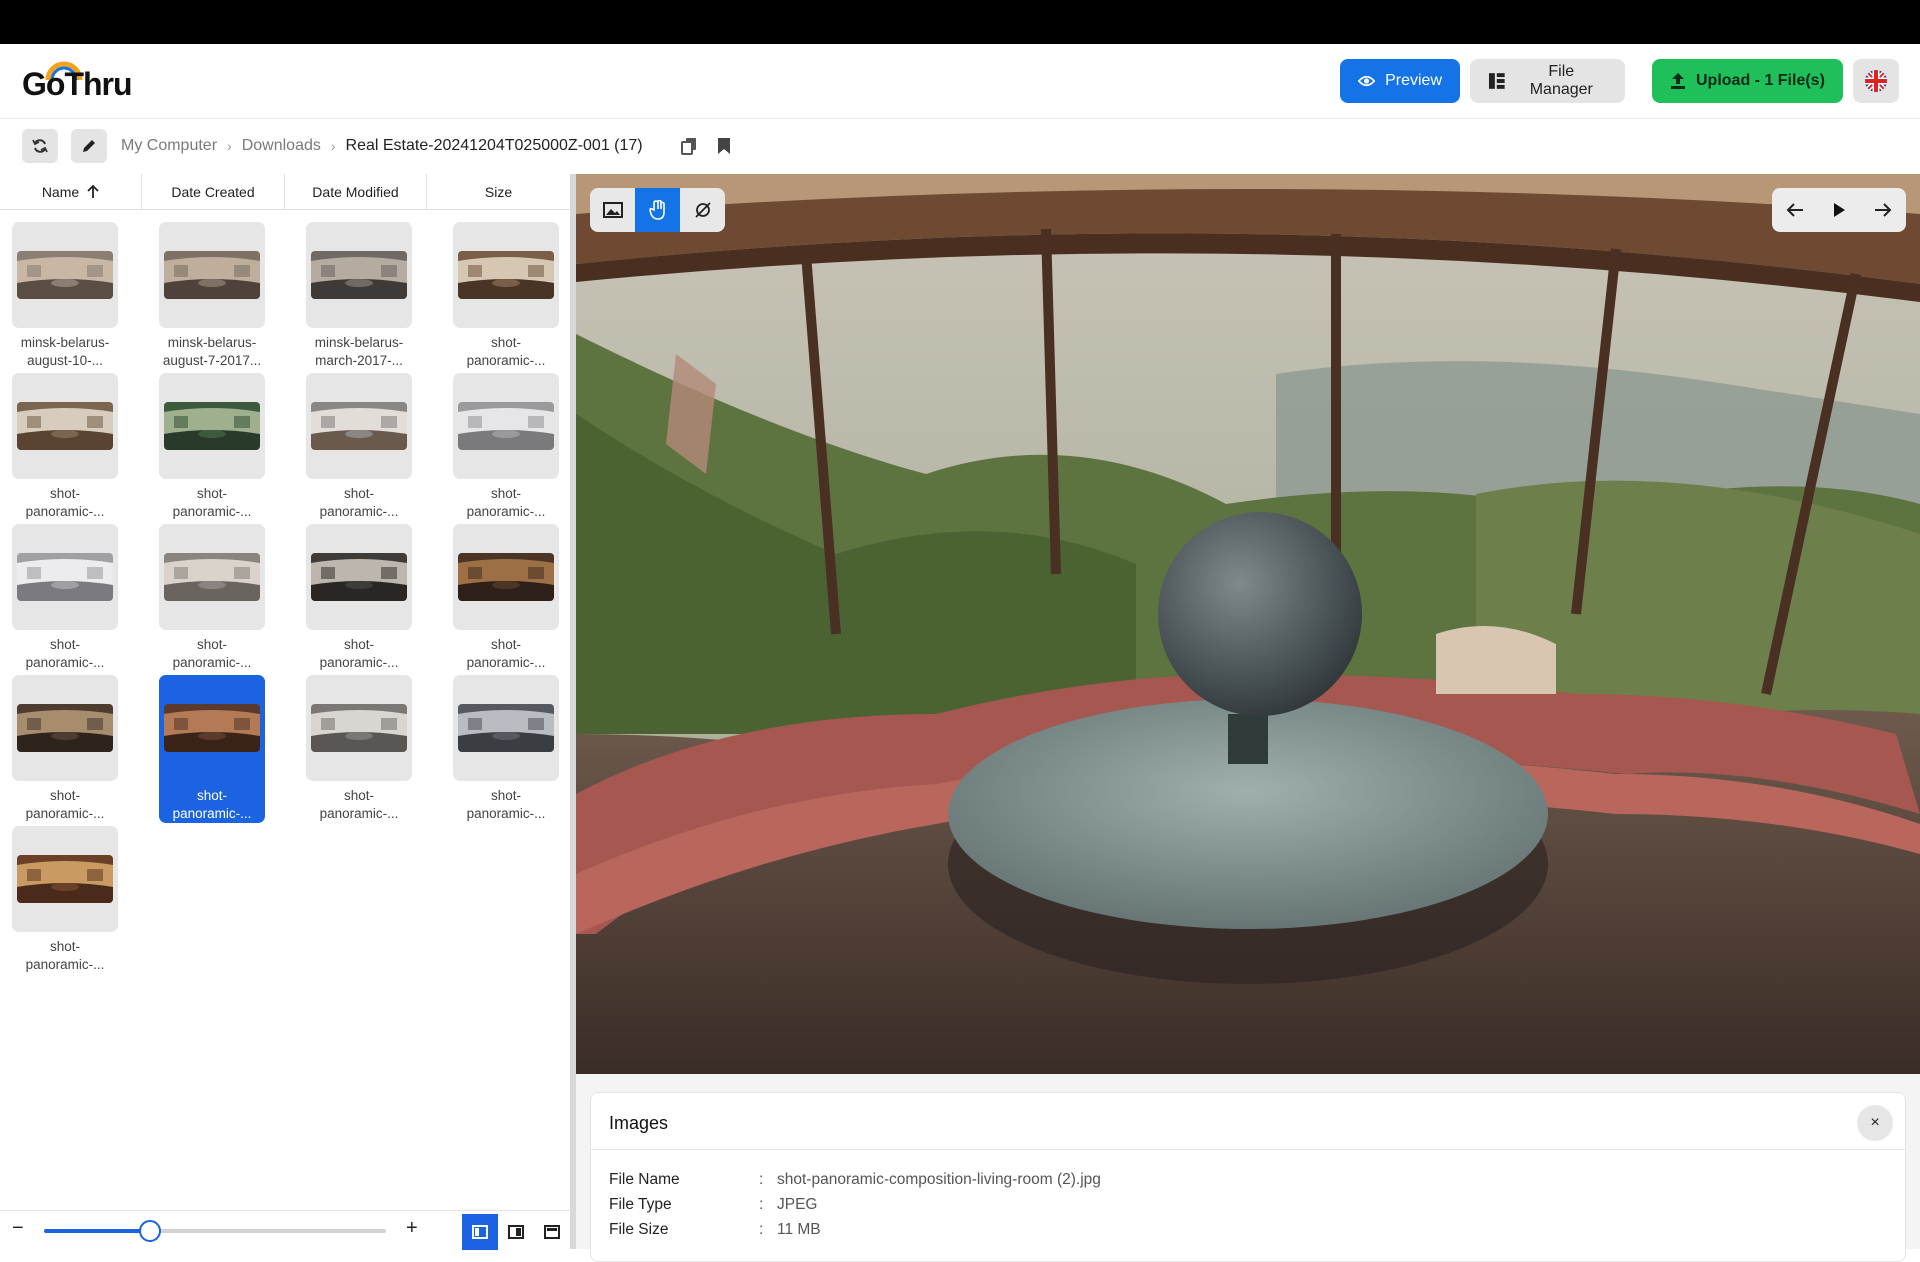  I want to click on view-split-button, so click(516, 1232).